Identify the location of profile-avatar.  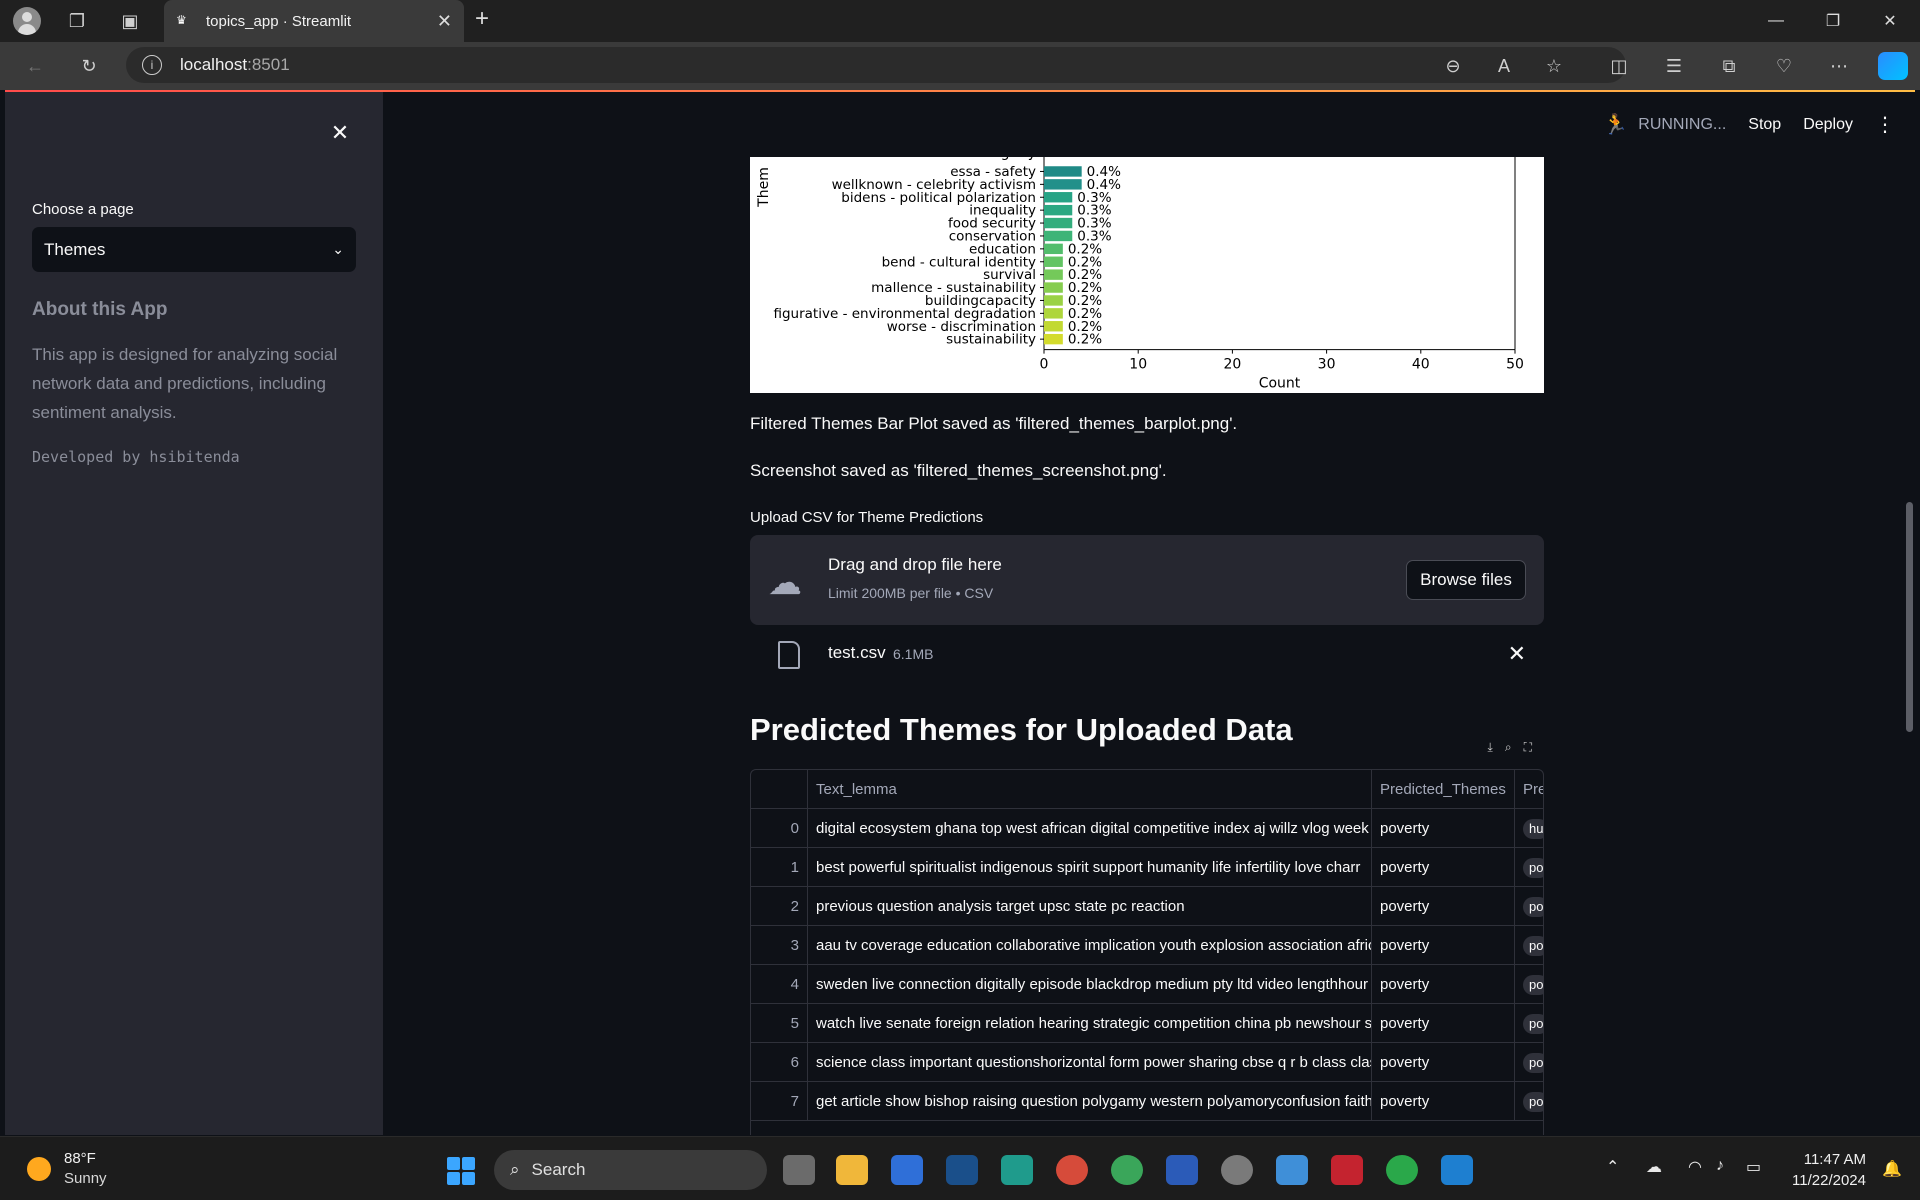
(27, 21).